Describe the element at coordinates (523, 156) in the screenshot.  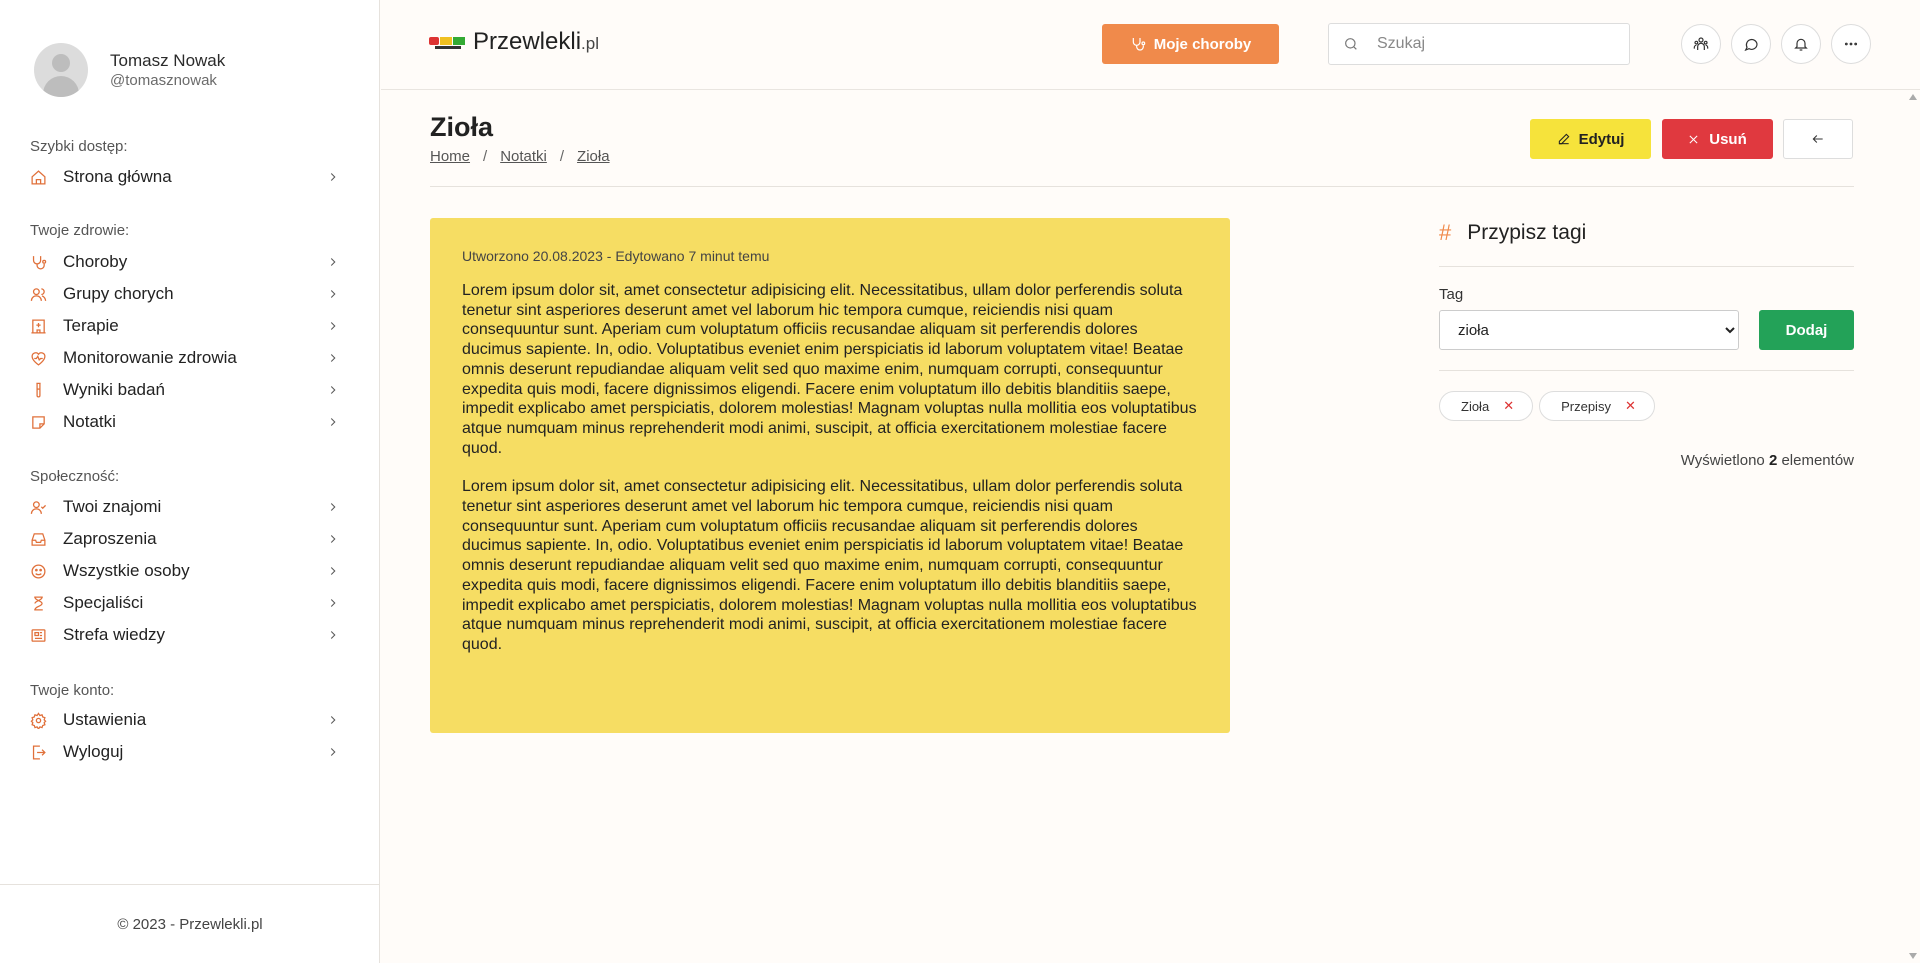
I see `breadcrumb-notatki: Notatki` at that location.